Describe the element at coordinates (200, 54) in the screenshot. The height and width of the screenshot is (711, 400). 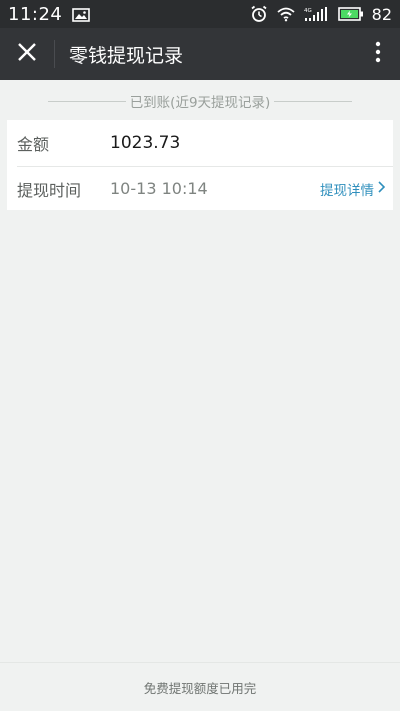
I see `app-bar: 零钱提现记录` at that location.